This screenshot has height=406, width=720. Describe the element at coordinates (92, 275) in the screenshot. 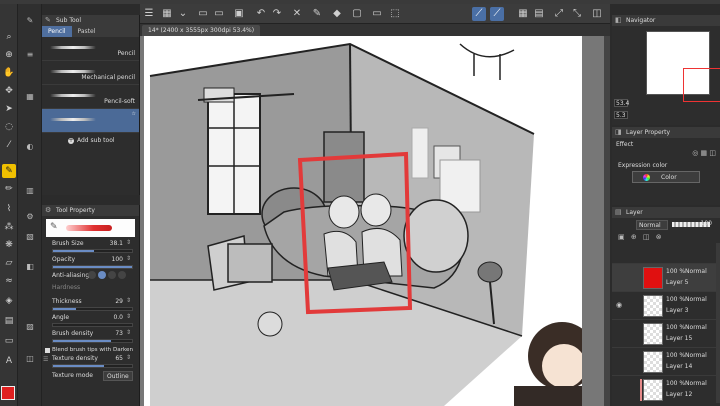

I see `antialias-none-option` at that location.